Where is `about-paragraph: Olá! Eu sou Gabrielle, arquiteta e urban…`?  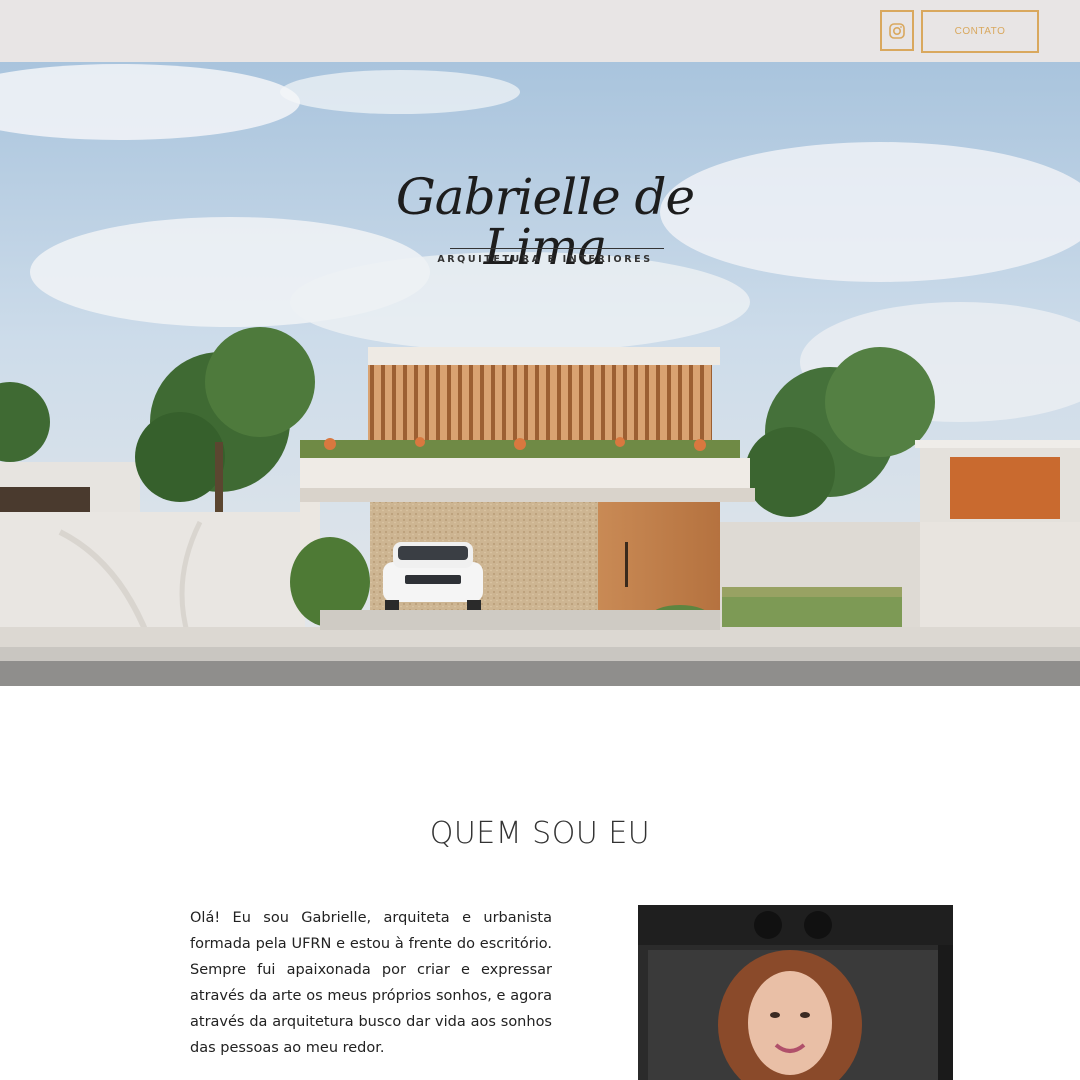
about-paragraph: Olá! Eu sou Gabrielle, arquiteta e urban… is located at coordinates (371, 983).